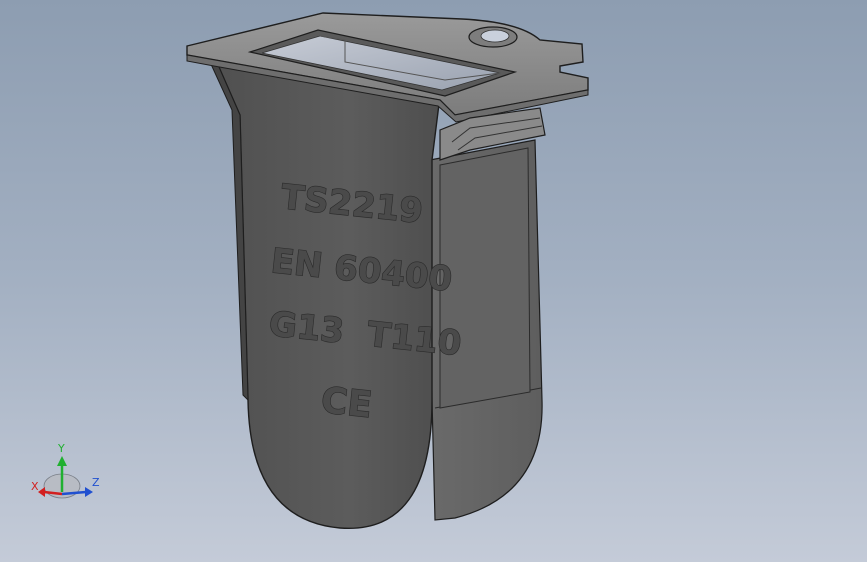 Image resolution: width=867 pixels, height=562 pixels. I want to click on mounting-hole-inner, so click(495, 36).